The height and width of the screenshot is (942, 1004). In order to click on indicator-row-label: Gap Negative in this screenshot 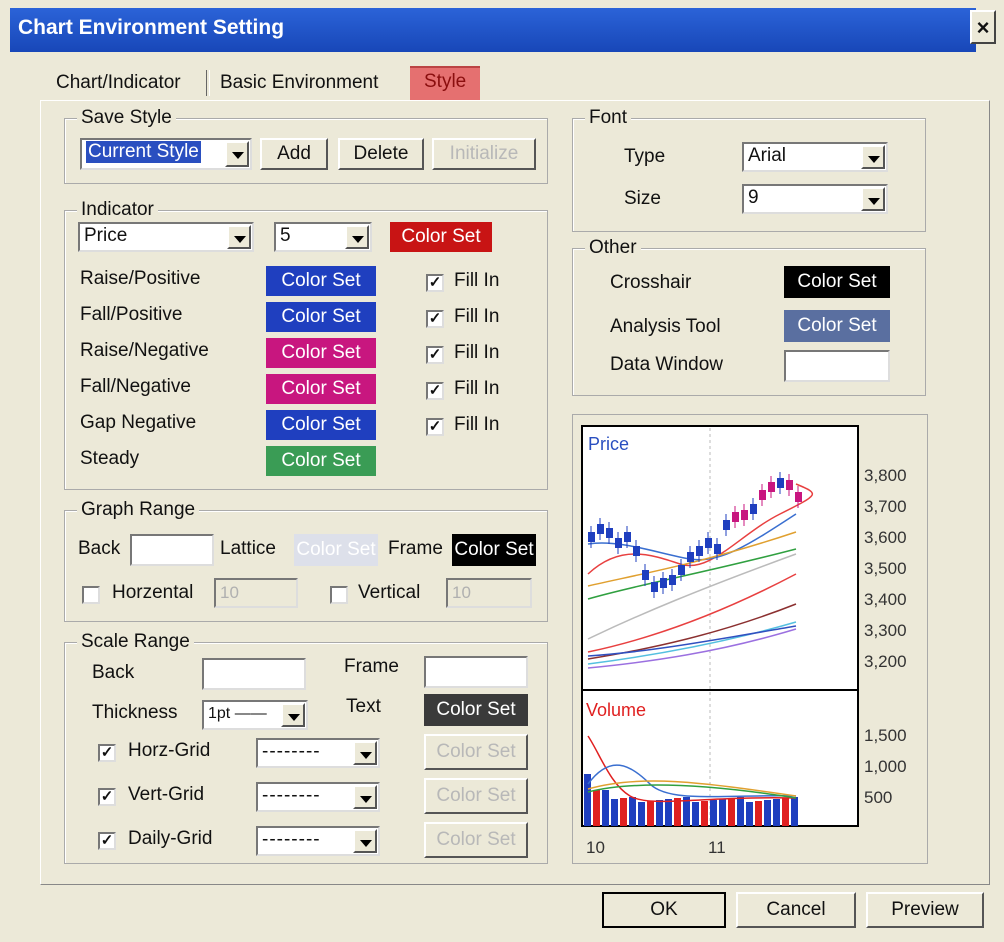, I will do `click(138, 422)`.